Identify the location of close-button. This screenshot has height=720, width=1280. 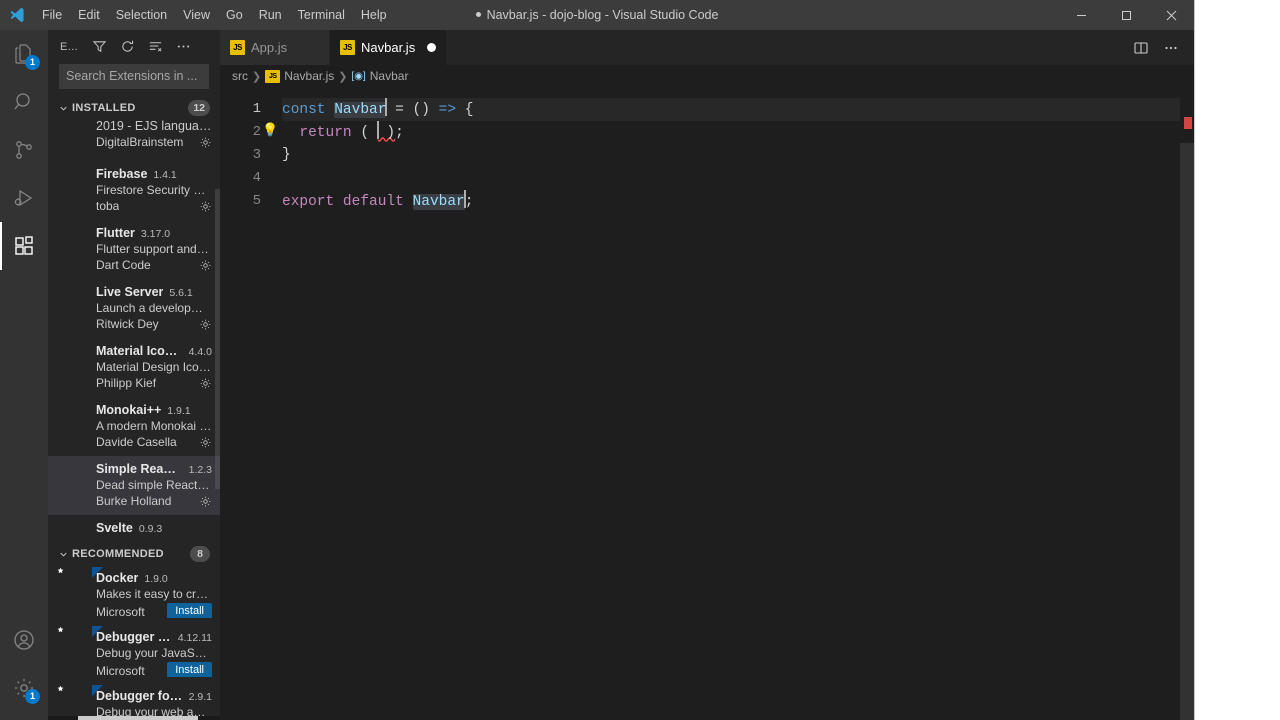
(1171, 15).